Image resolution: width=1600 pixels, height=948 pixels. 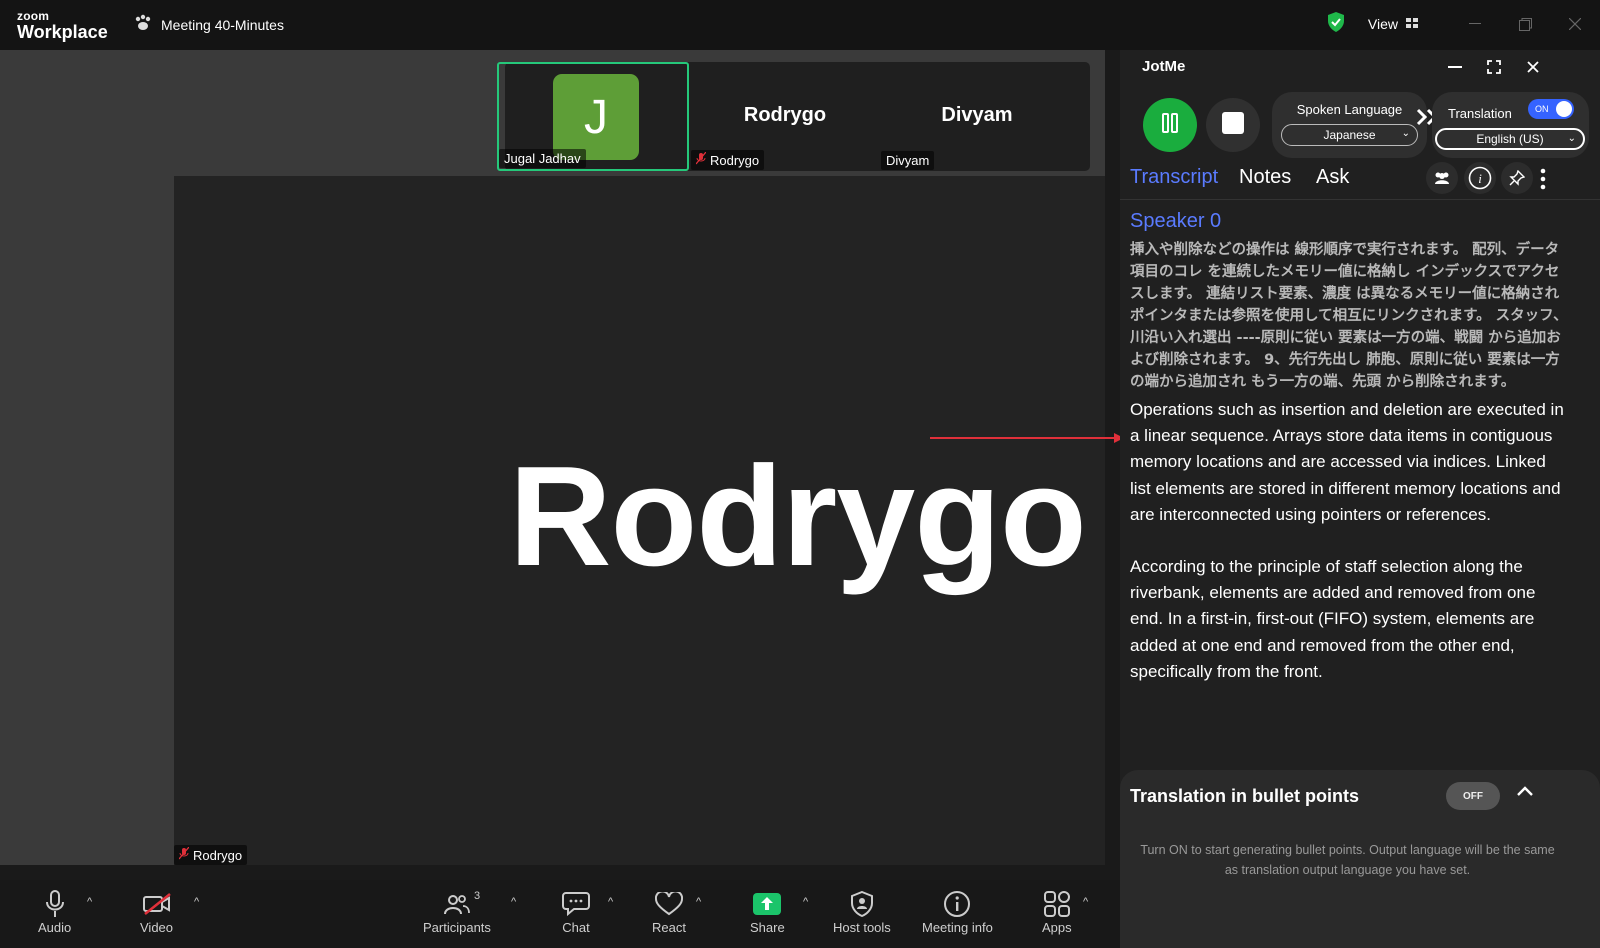 I want to click on share-screen-icon, so click(x=767, y=904).